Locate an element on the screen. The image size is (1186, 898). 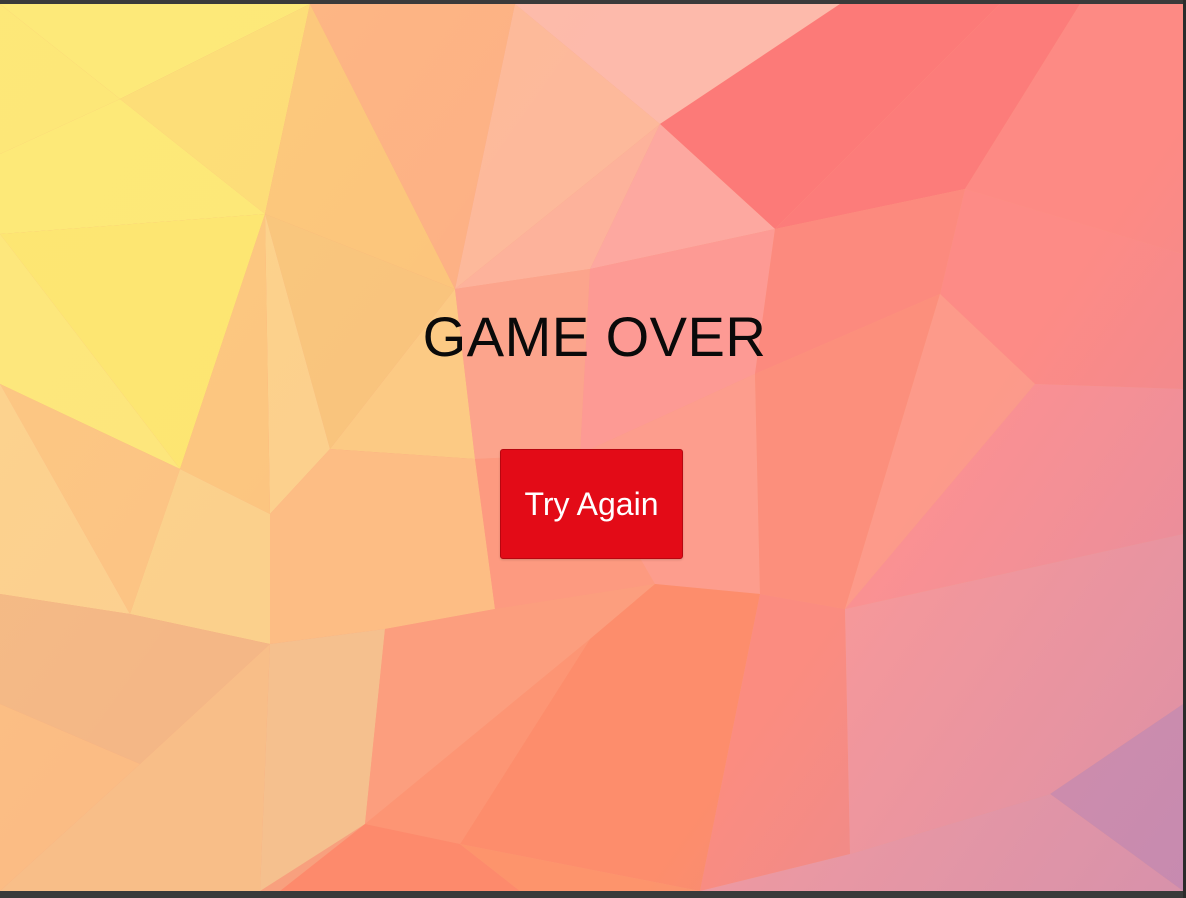
game-over-title: GAME OVER is located at coordinates (594, 336).